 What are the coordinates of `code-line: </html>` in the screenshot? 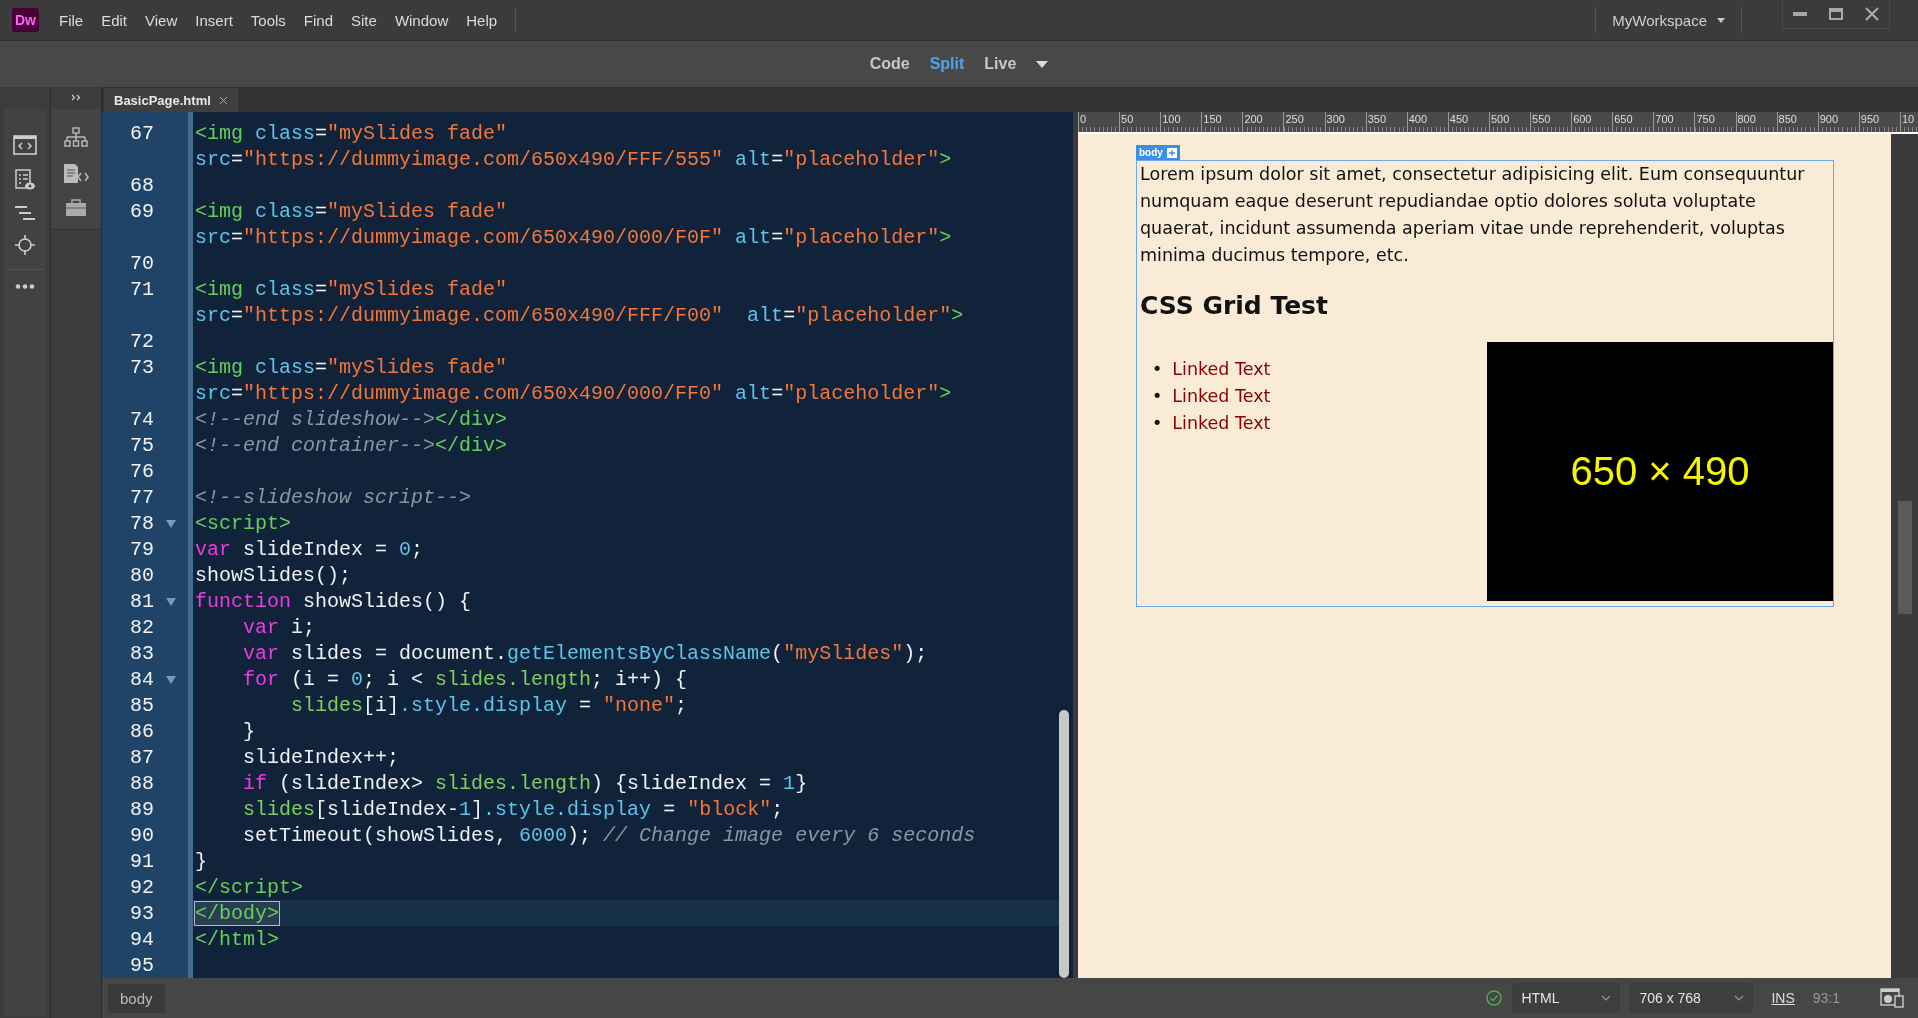 It's located at (237, 939).